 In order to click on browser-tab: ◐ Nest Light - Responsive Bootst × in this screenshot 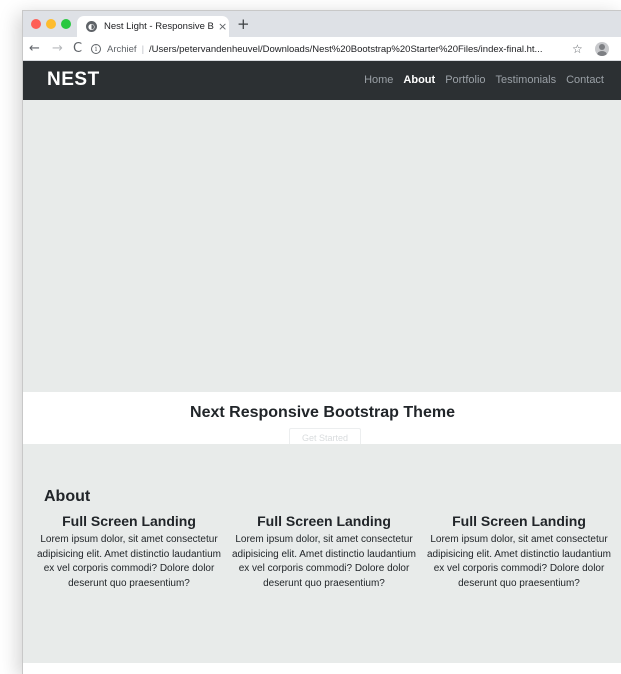, I will do `click(153, 26)`.